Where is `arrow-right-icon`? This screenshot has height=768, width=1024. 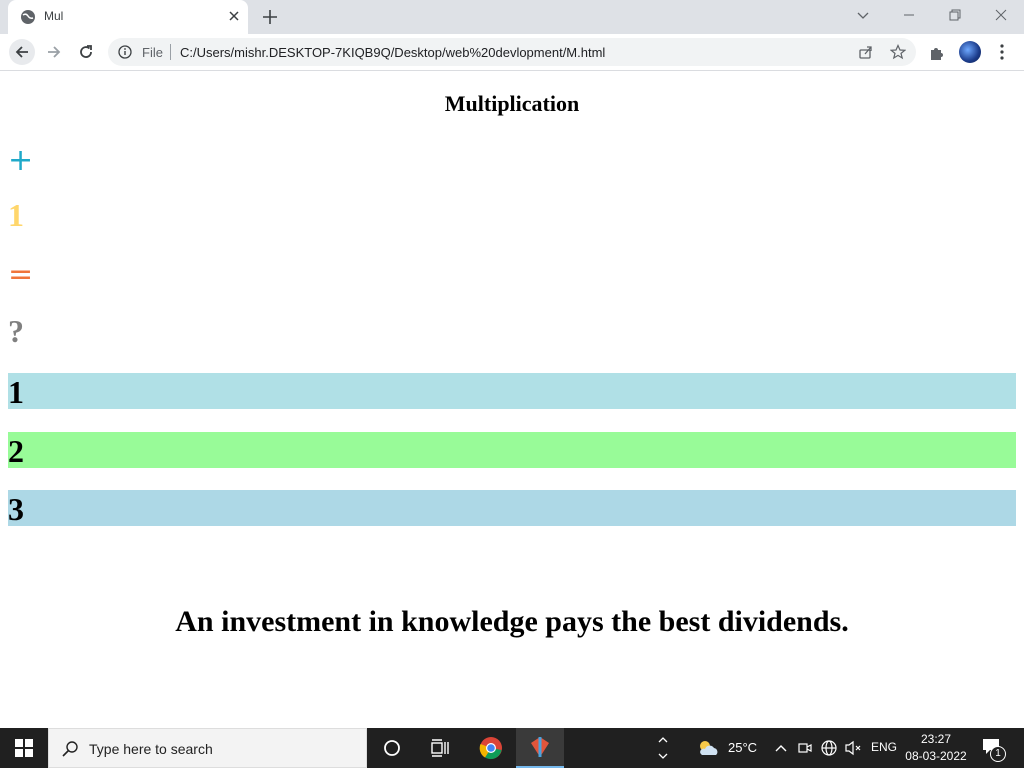 arrow-right-icon is located at coordinates (54, 52).